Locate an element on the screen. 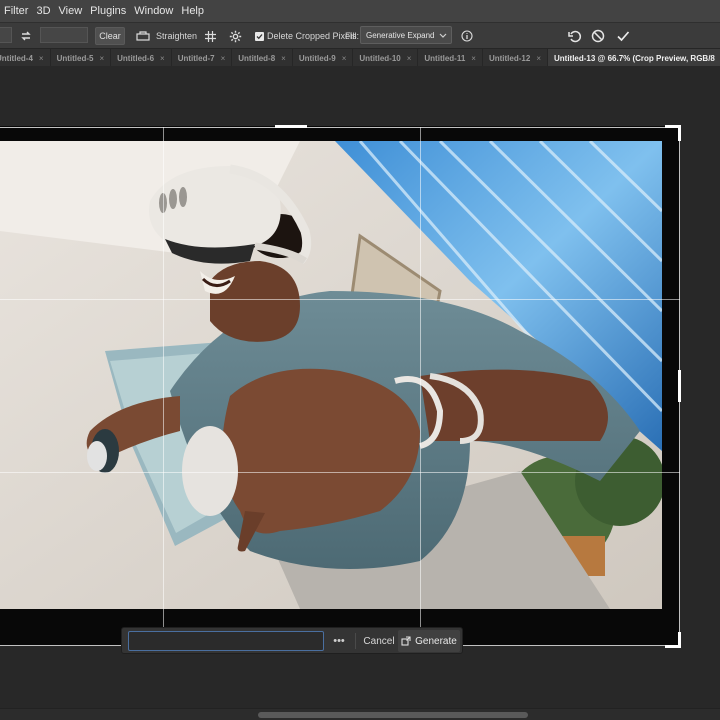 The height and width of the screenshot is (720, 720). more-options-button: ••• is located at coordinates (339, 641).